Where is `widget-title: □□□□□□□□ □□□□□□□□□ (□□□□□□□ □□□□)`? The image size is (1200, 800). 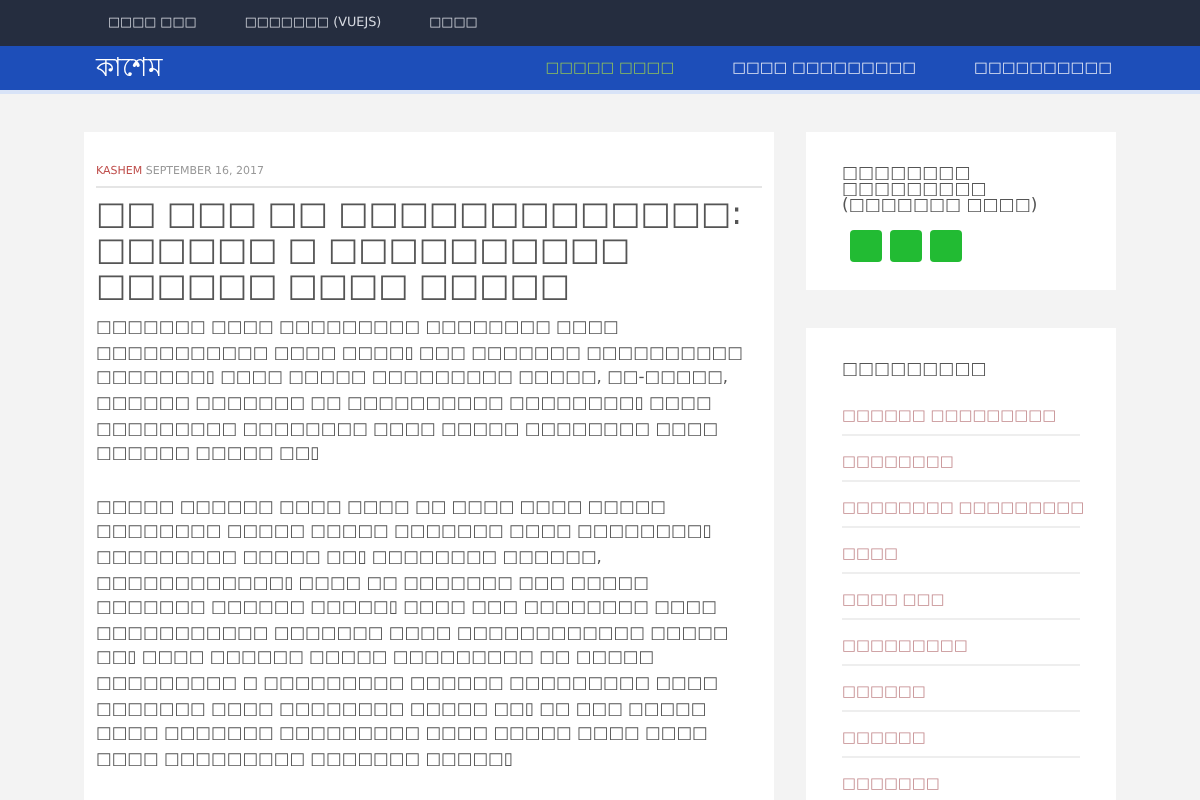
widget-title: □□□□□□□□ □□□□□□□□□ (□□□□□□□ □□□□) is located at coordinates (941, 190).